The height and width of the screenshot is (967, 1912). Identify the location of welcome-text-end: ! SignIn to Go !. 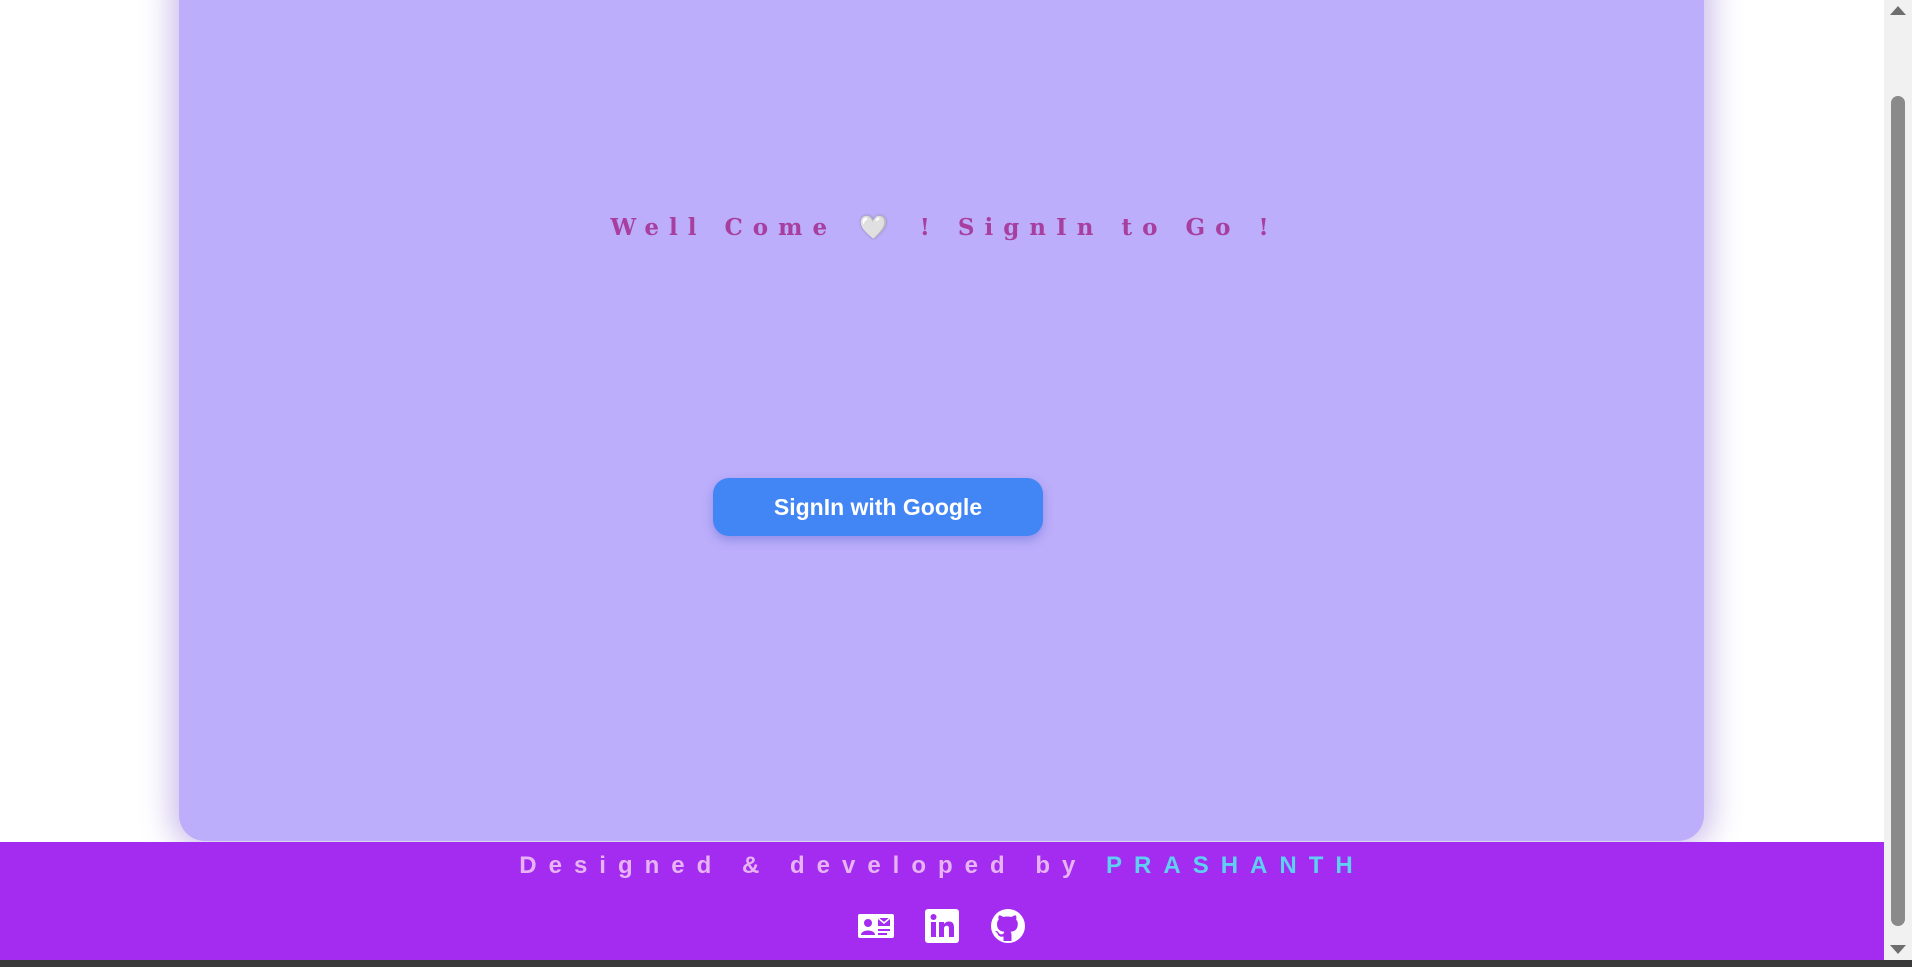
(1099, 227).